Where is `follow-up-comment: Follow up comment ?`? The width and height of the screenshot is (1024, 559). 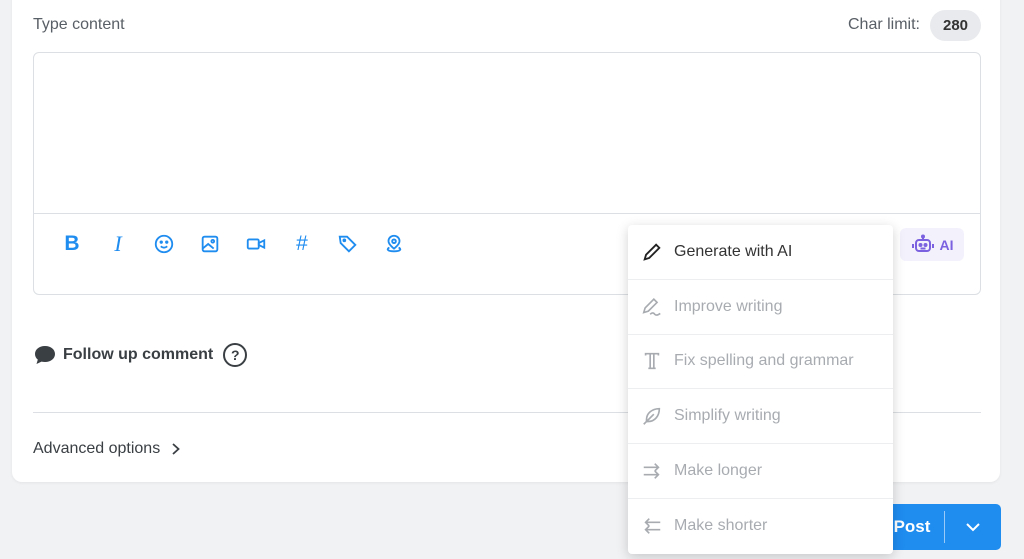
follow-up-comment: Follow up comment ? is located at coordinates (140, 355).